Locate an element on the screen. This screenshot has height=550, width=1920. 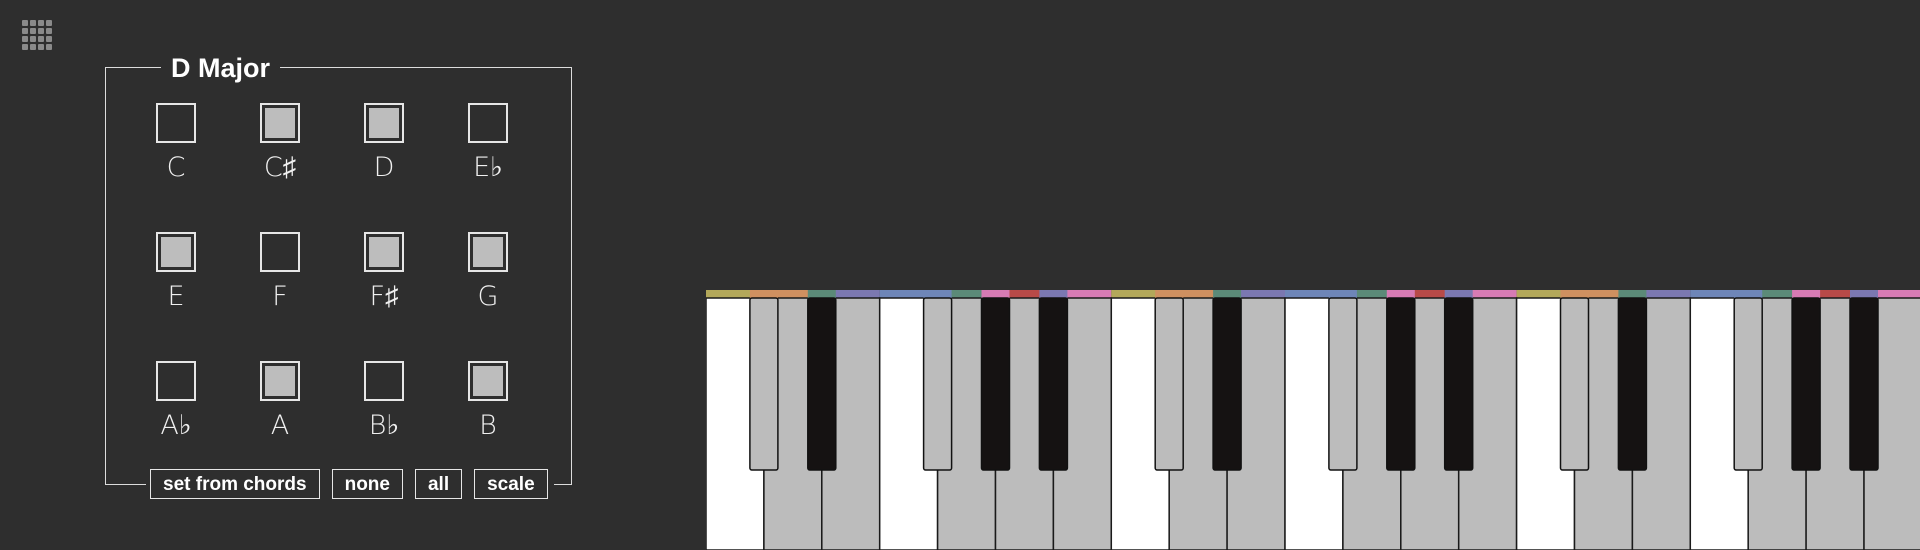
scale-button-group: set from chords none all scale is located at coordinates (350, 484).